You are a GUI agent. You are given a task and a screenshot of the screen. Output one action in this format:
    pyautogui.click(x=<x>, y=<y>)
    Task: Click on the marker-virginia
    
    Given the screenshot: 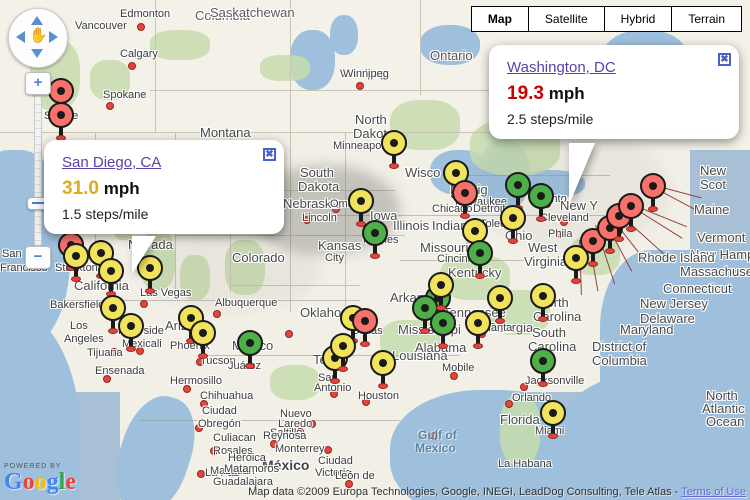 What is the action you would take?
    pyautogui.click(x=576, y=264)
    